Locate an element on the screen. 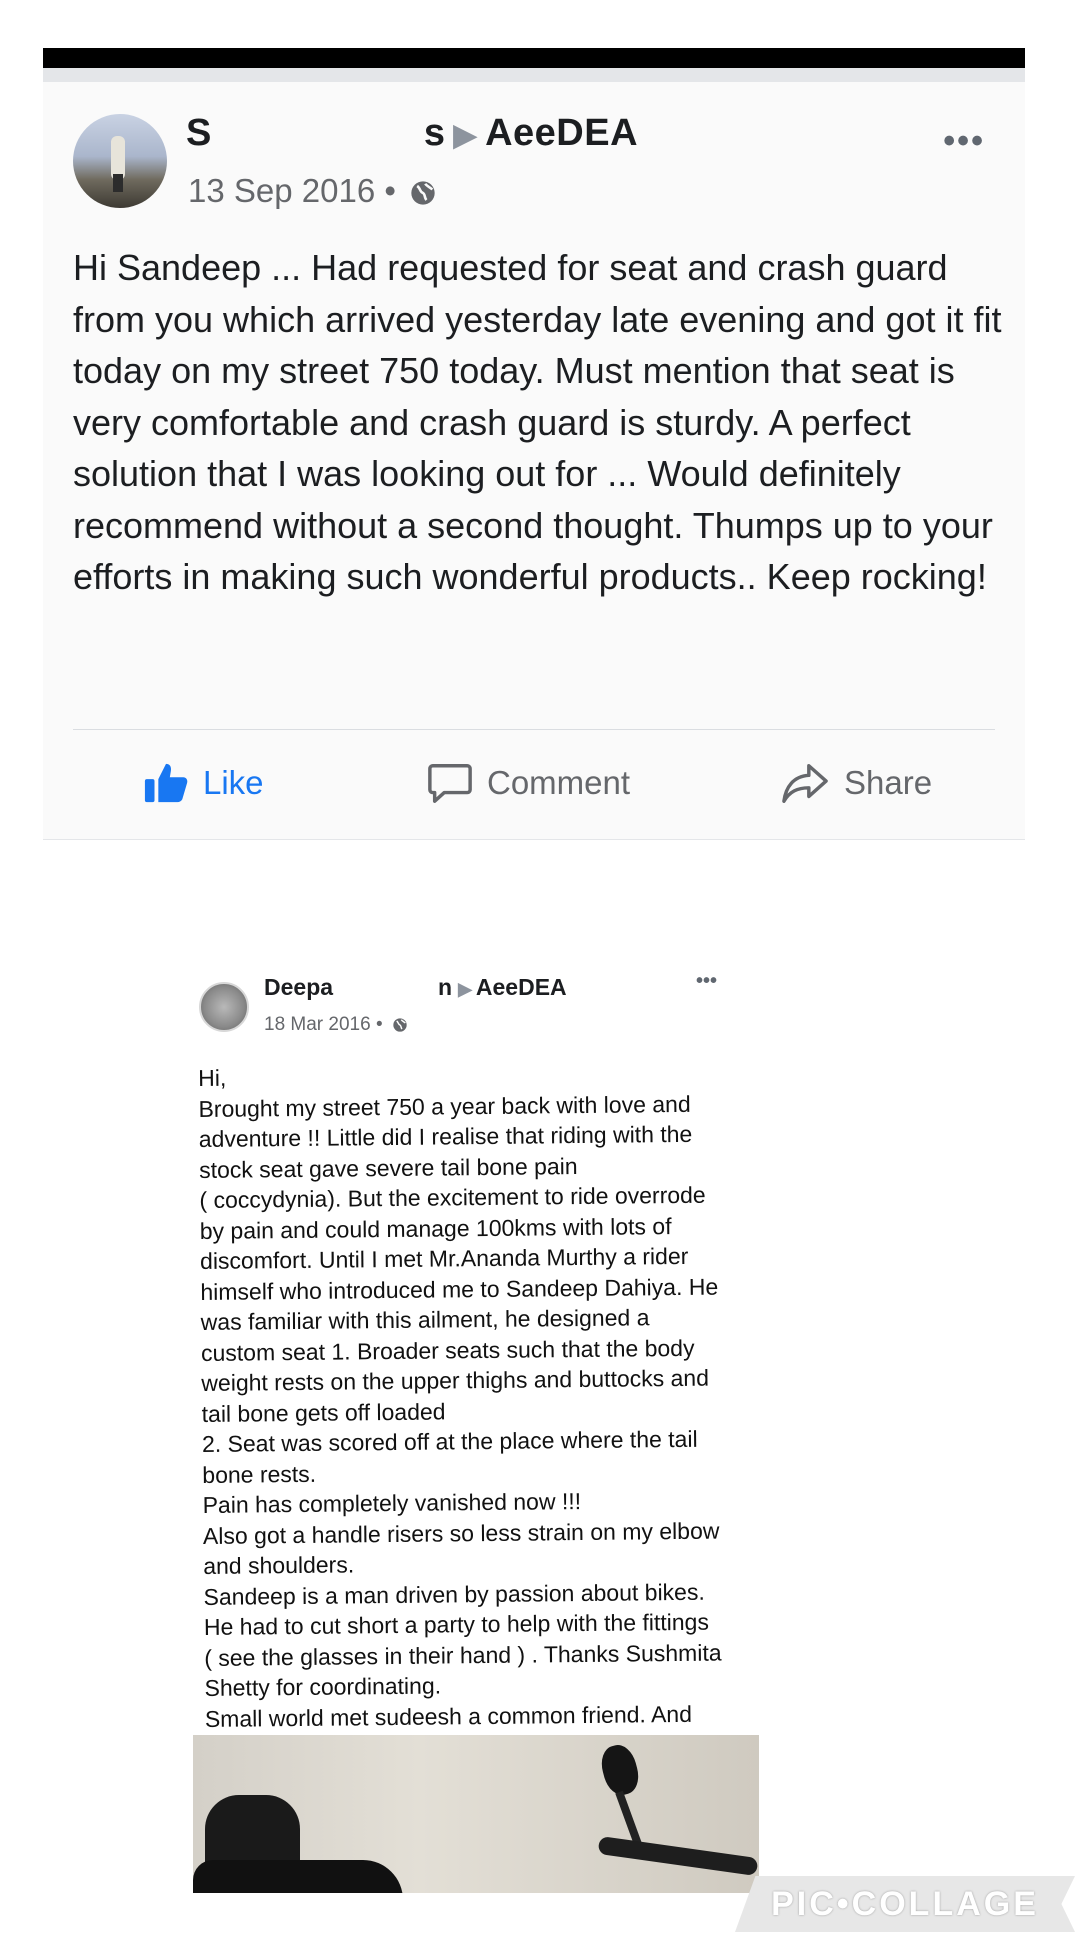 The width and height of the screenshot is (1080, 1947). comment-button: Comment is located at coordinates (528, 783).